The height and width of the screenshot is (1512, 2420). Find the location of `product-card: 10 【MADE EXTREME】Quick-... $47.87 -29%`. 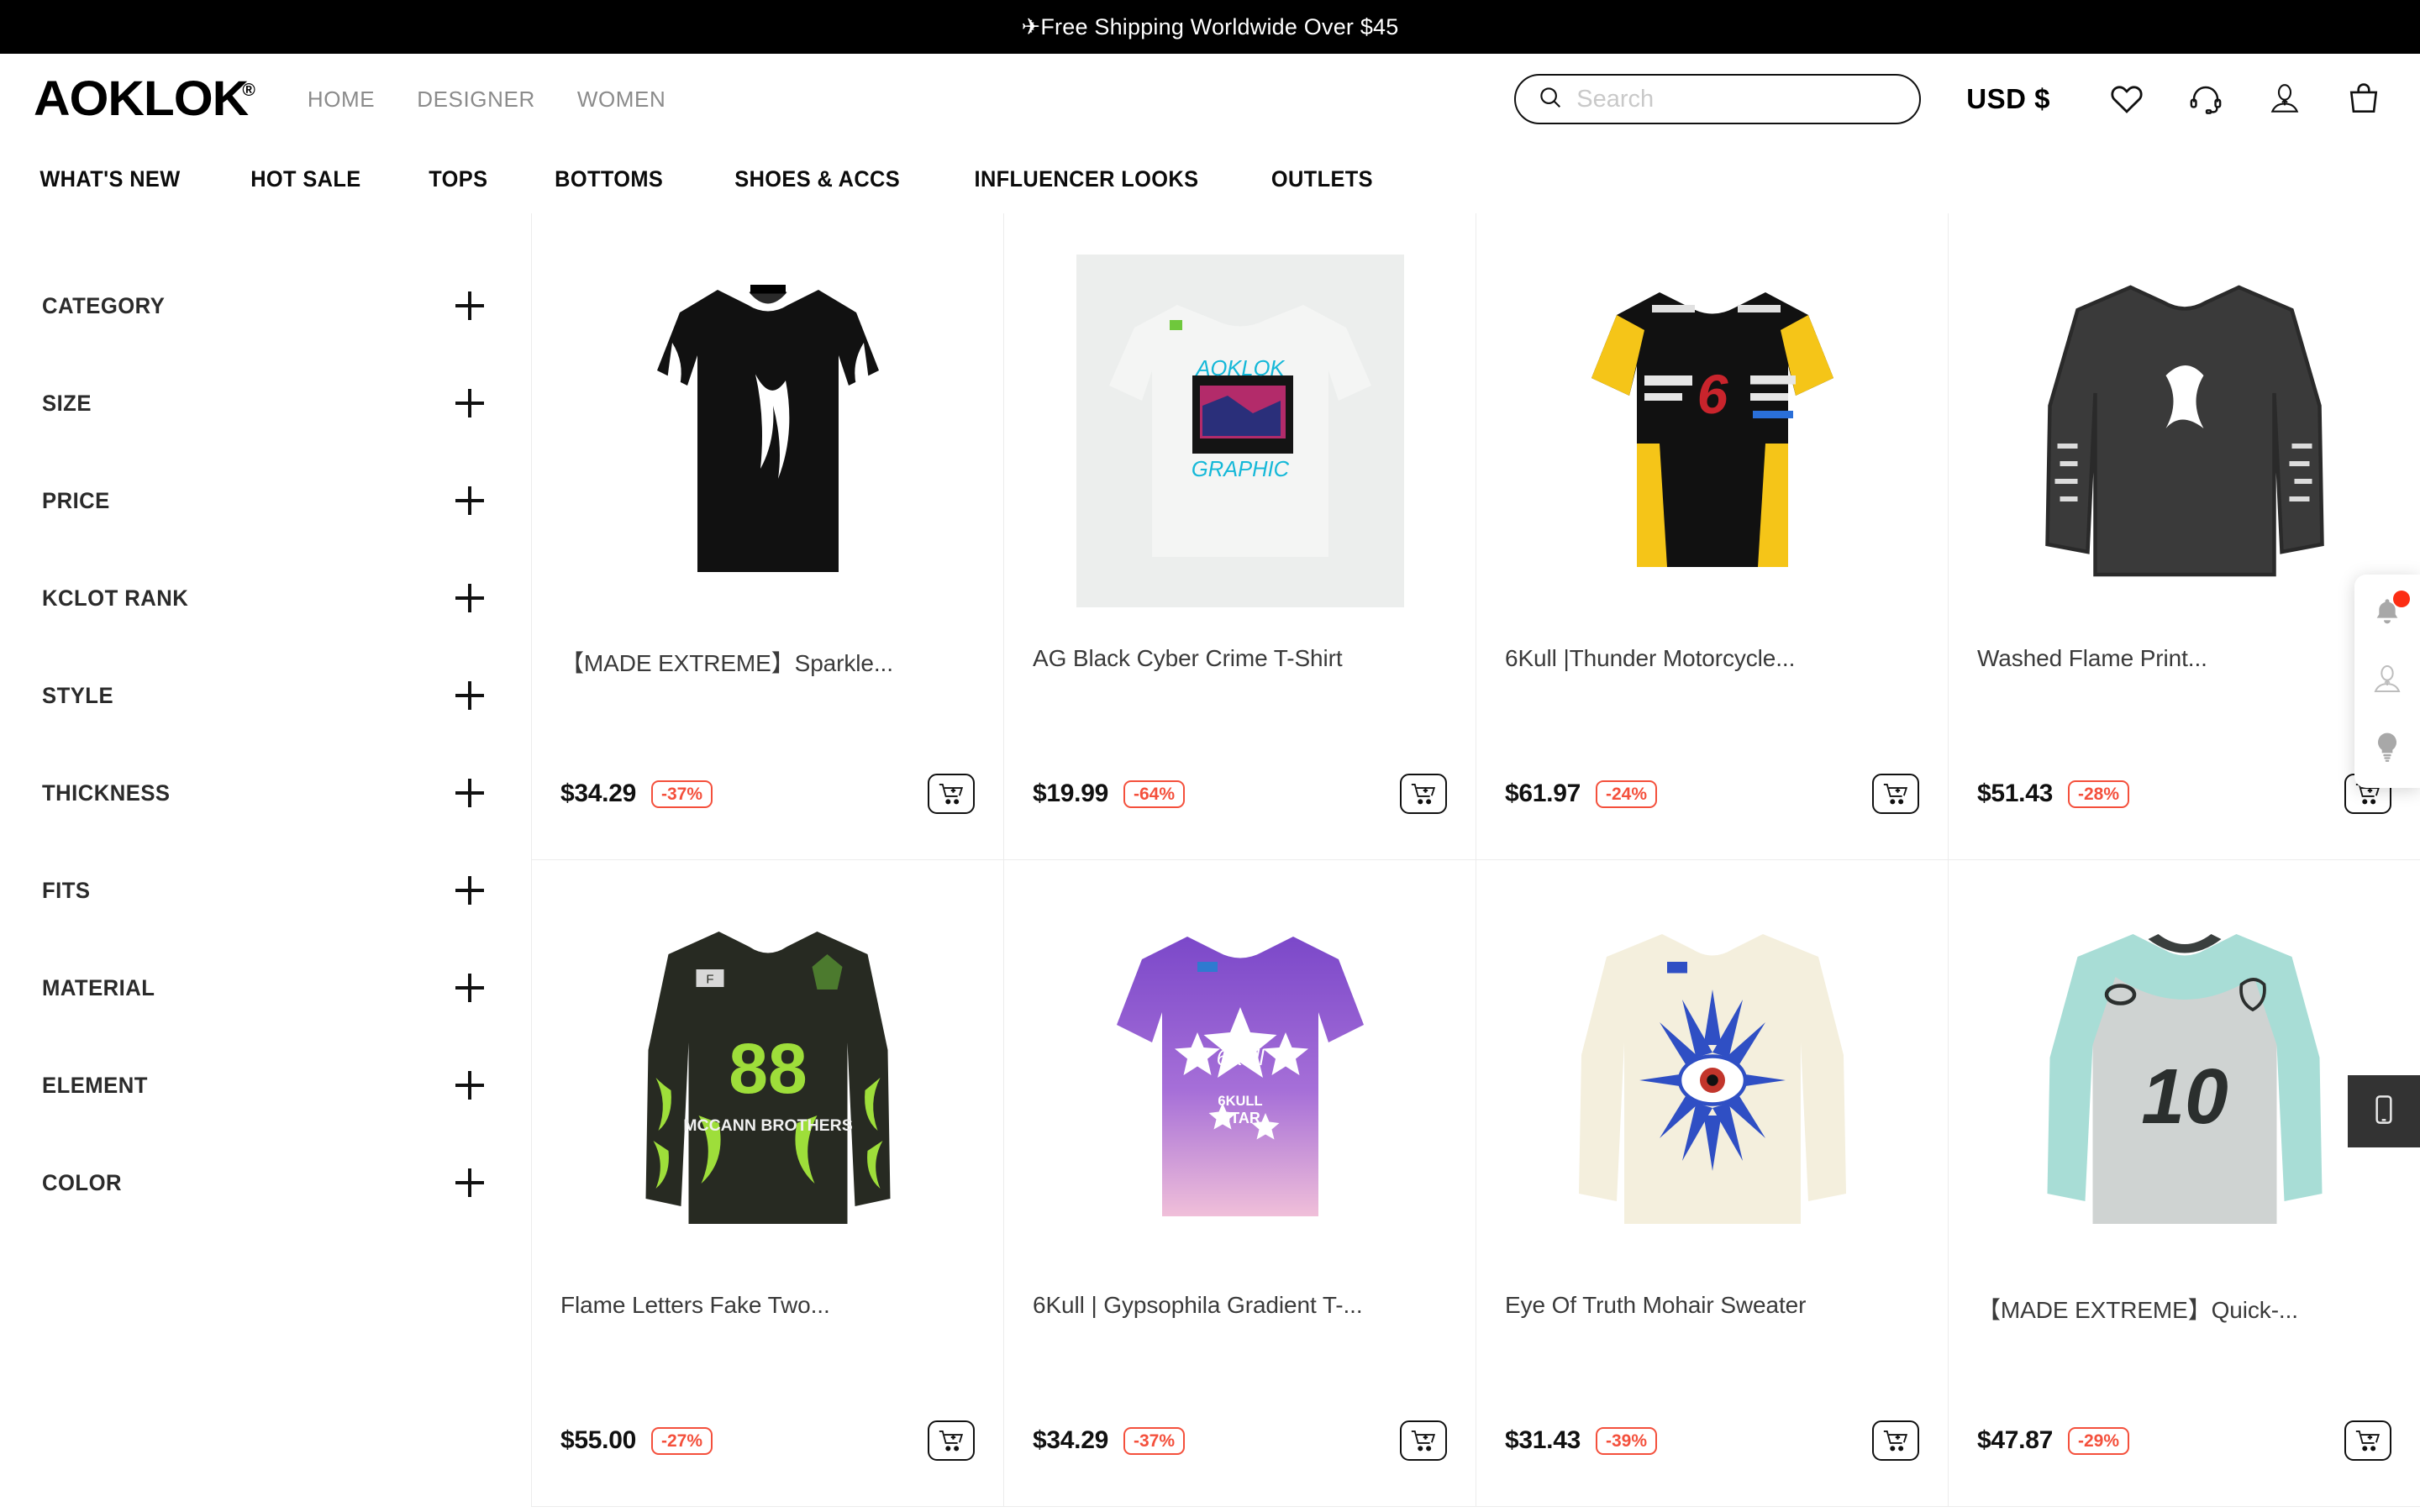

product-card: 10 【MADE EXTREME】Quick-... $47.87 -29% is located at coordinates (2184, 1183).